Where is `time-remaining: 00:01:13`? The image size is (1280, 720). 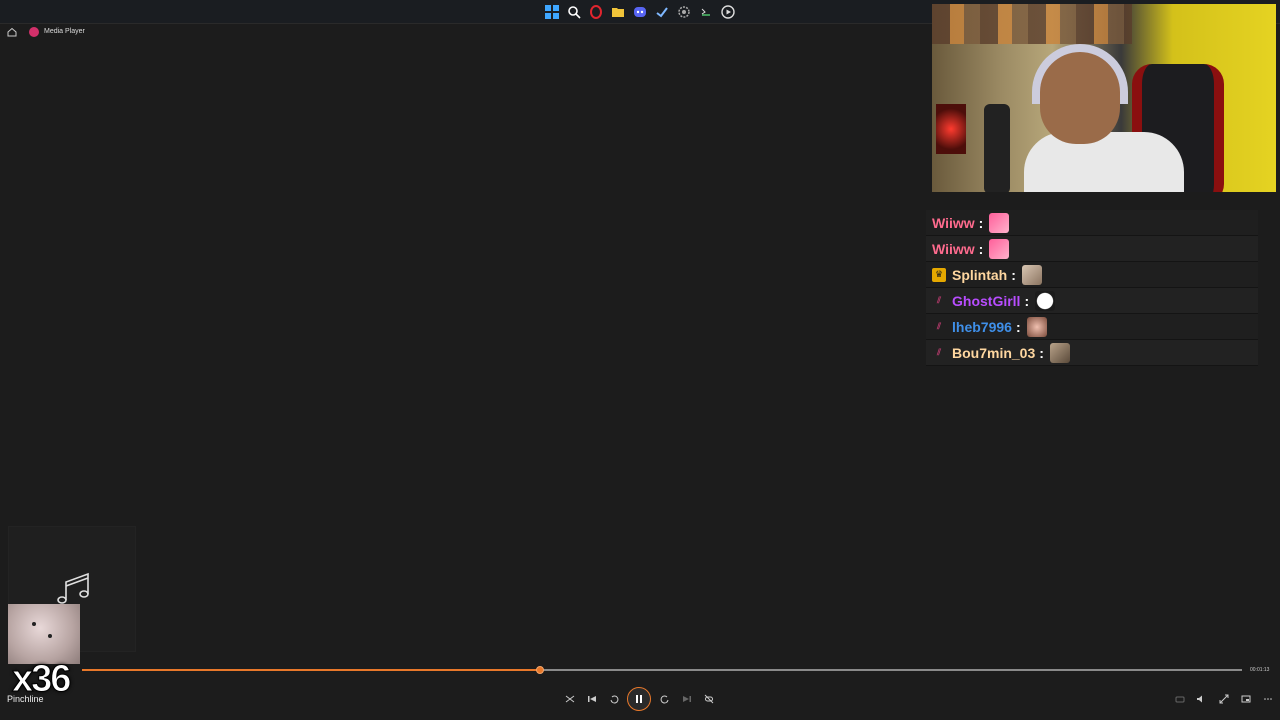
time-remaining: 00:01:13 is located at coordinates (1260, 670).